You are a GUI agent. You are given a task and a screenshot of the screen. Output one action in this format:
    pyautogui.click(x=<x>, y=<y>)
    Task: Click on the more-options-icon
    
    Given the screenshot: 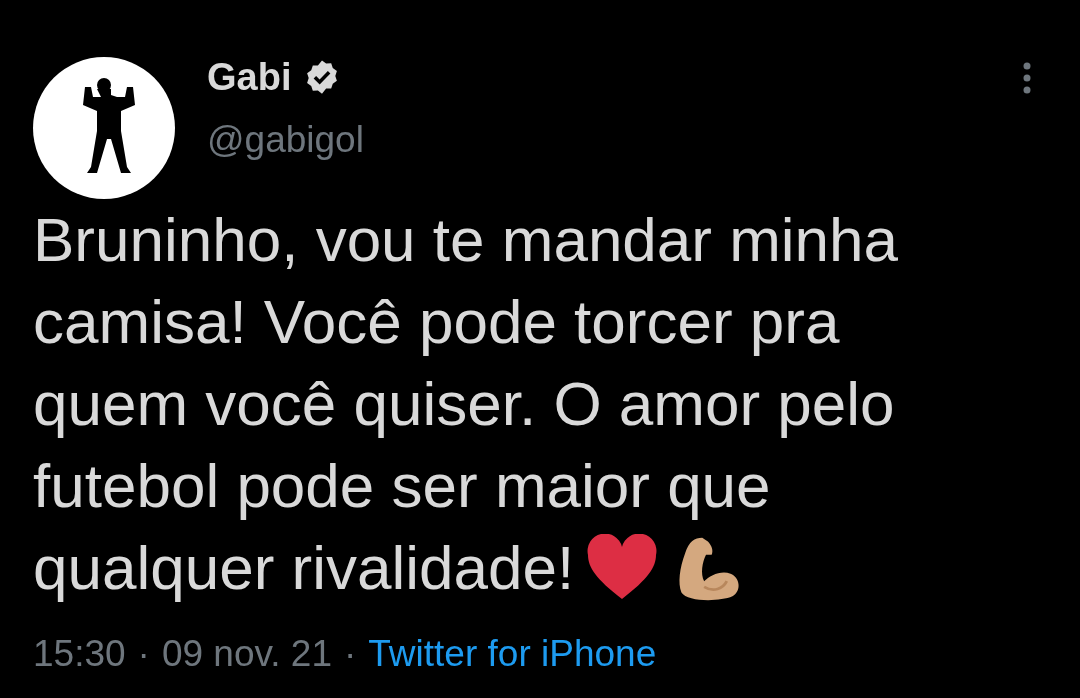 What is the action you would take?
    pyautogui.click(x=1027, y=78)
    